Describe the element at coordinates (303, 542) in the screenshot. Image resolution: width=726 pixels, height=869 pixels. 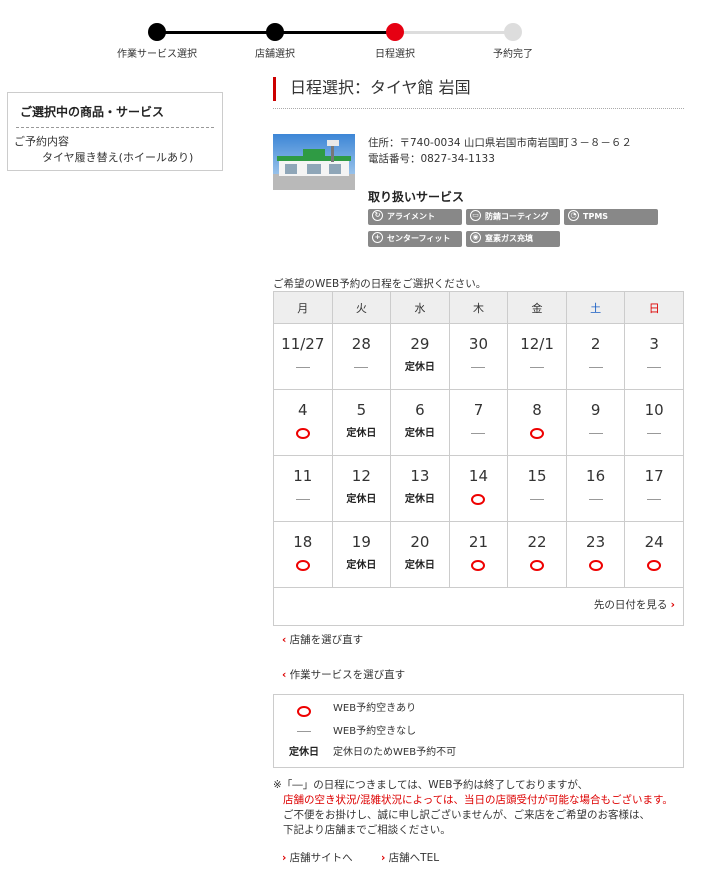
I see `calendar-date: 18` at that location.